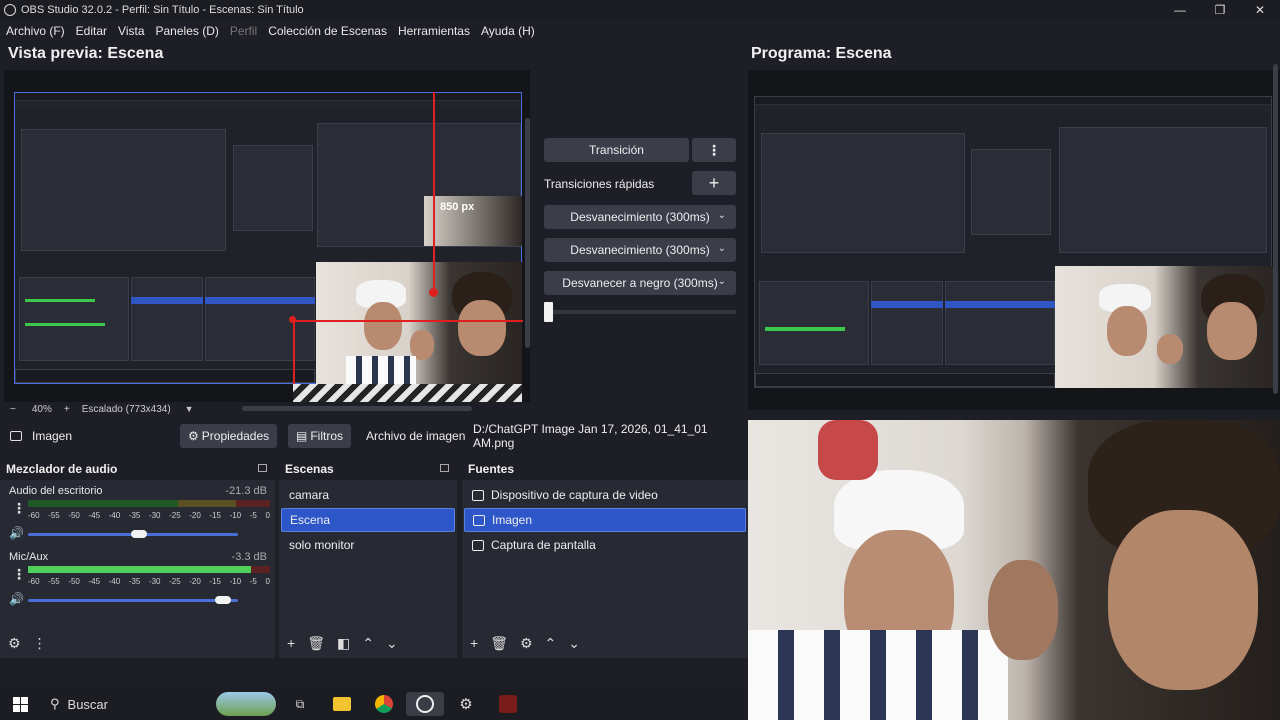 The width and height of the screenshot is (1280, 720). What do you see at coordinates (19, 508) in the screenshot?
I see `channel-desktop-menu-icon: ⋮` at bounding box center [19, 508].